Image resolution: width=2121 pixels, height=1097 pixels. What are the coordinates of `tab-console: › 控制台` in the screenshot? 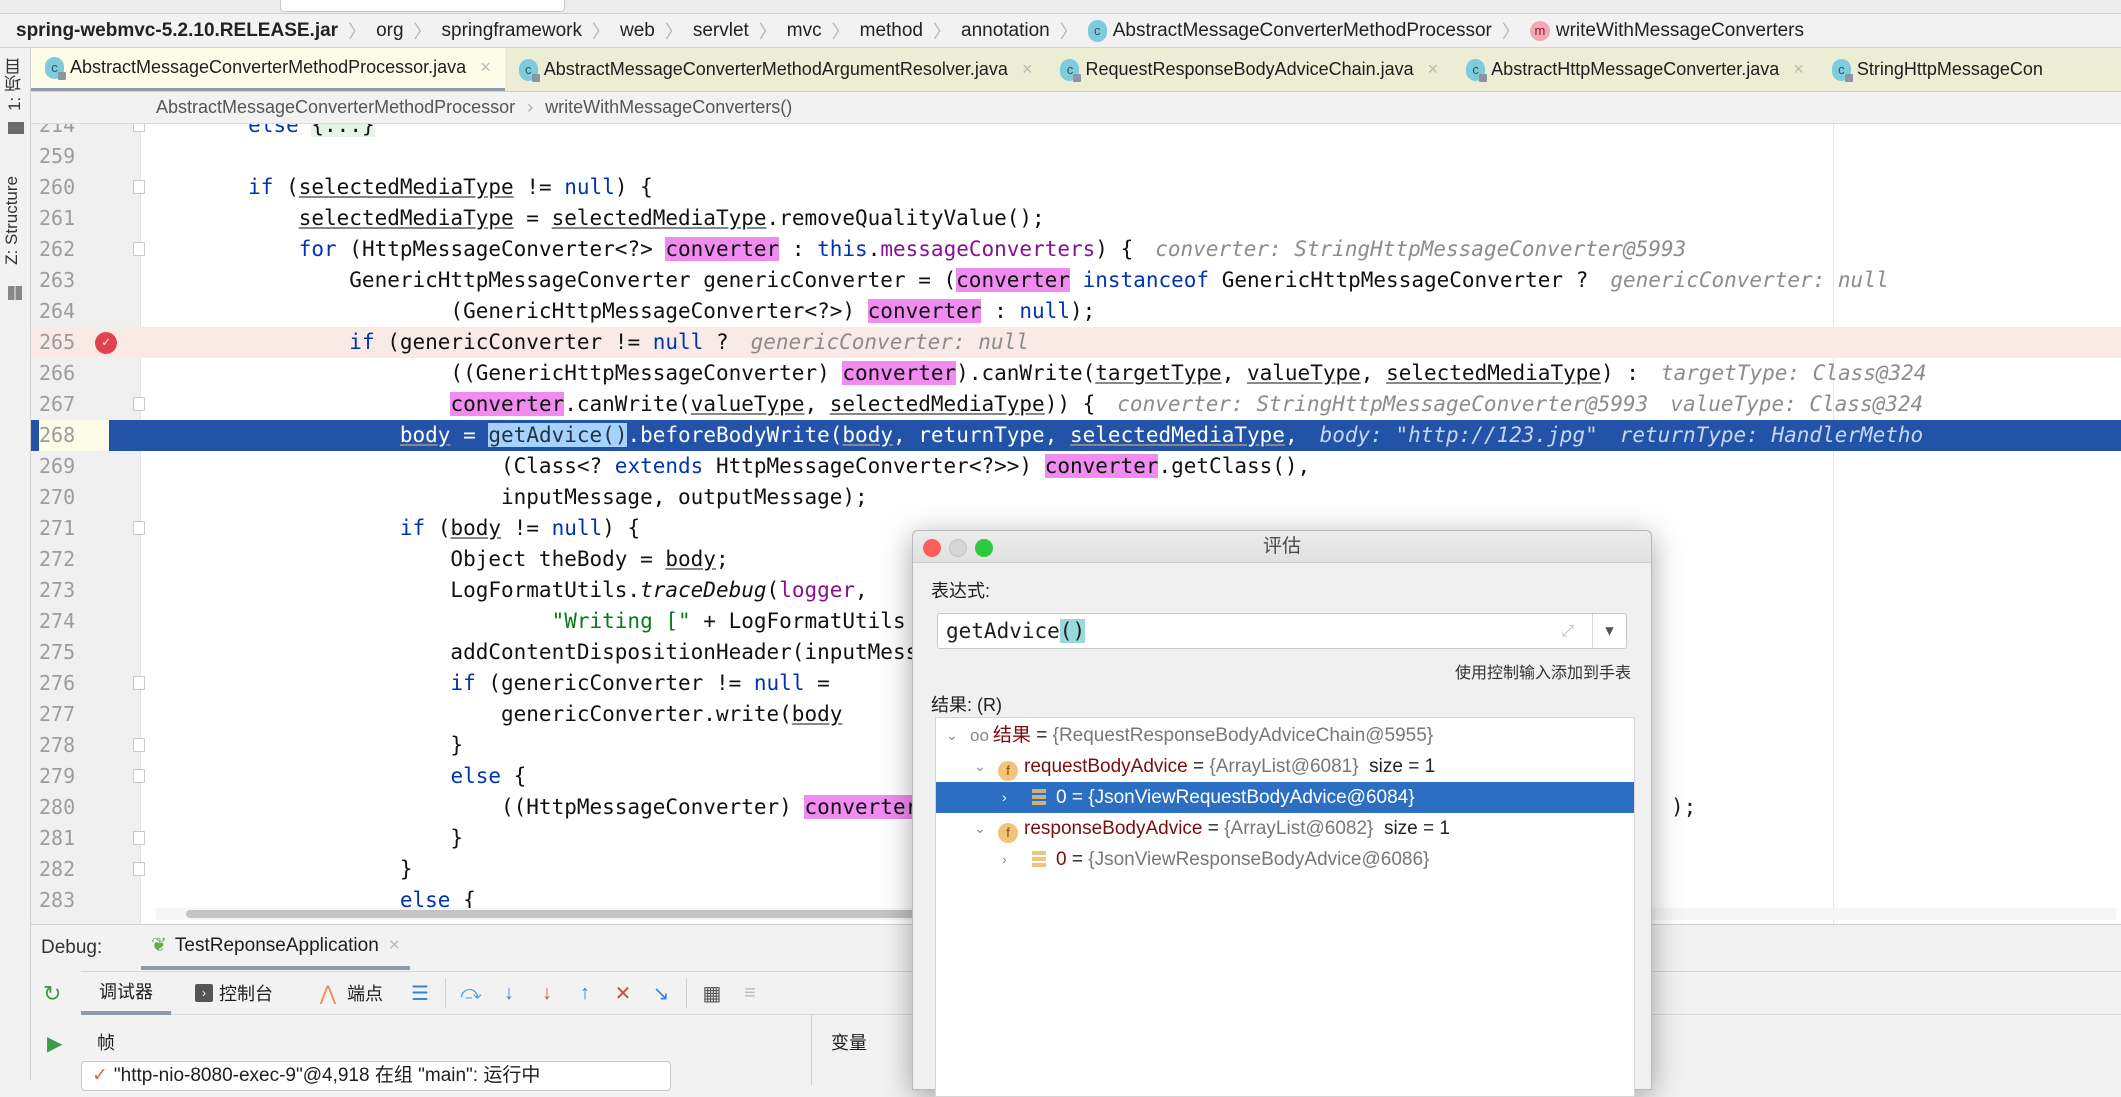 It's located at (231, 993).